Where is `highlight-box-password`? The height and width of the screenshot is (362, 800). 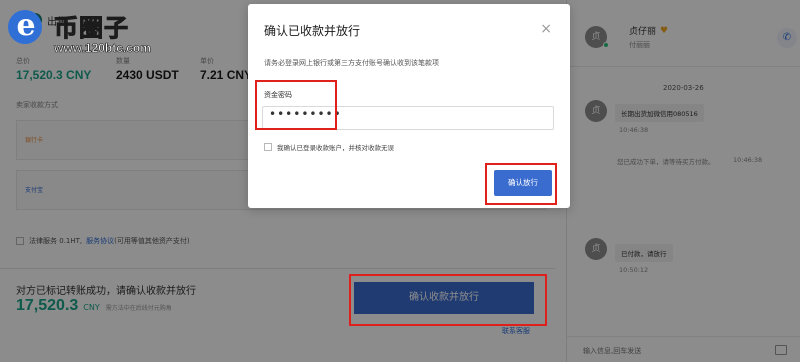
highlight-box-password is located at coordinates (296, 105).